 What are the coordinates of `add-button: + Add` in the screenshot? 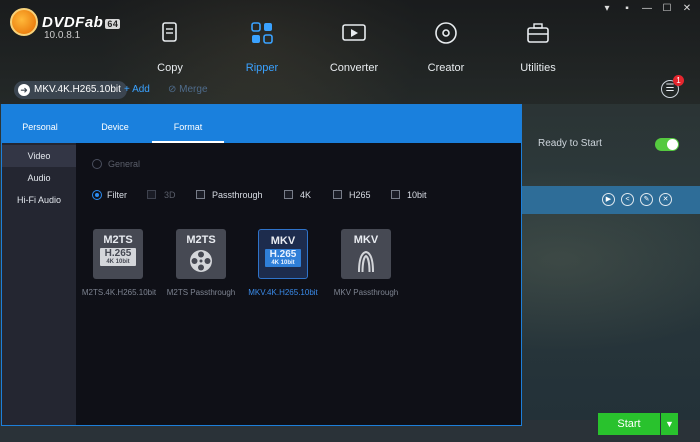 It's located at (137, 89).